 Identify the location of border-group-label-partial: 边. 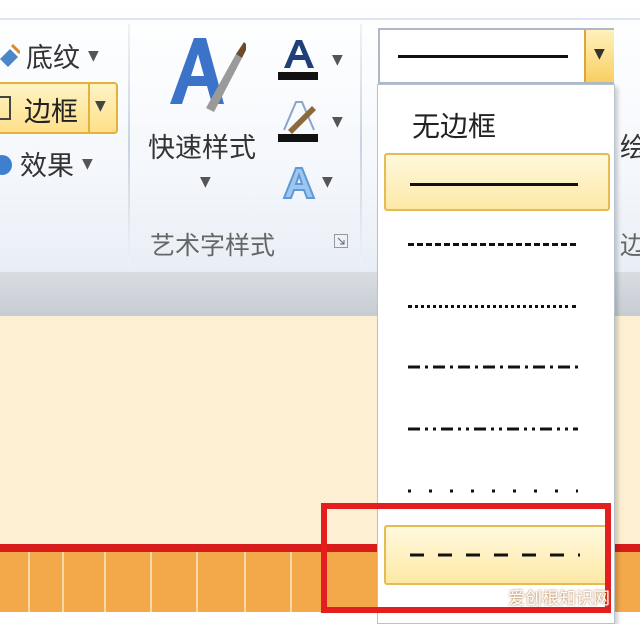
(630, 245).